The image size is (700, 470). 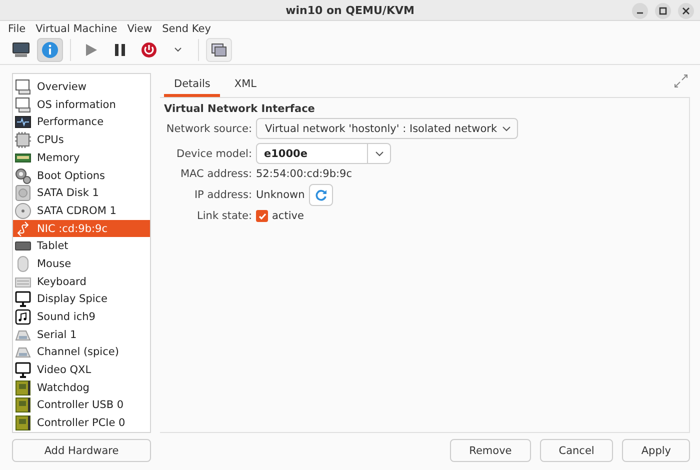 I want to click on close-button, so click(x=686, y=11).